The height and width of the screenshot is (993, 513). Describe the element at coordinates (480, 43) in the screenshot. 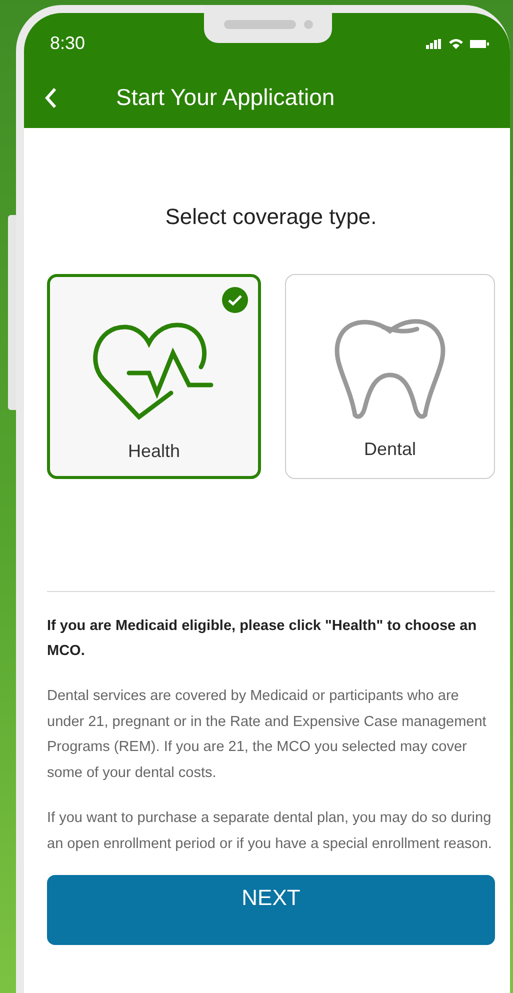

I see `battery-icon` at that location.